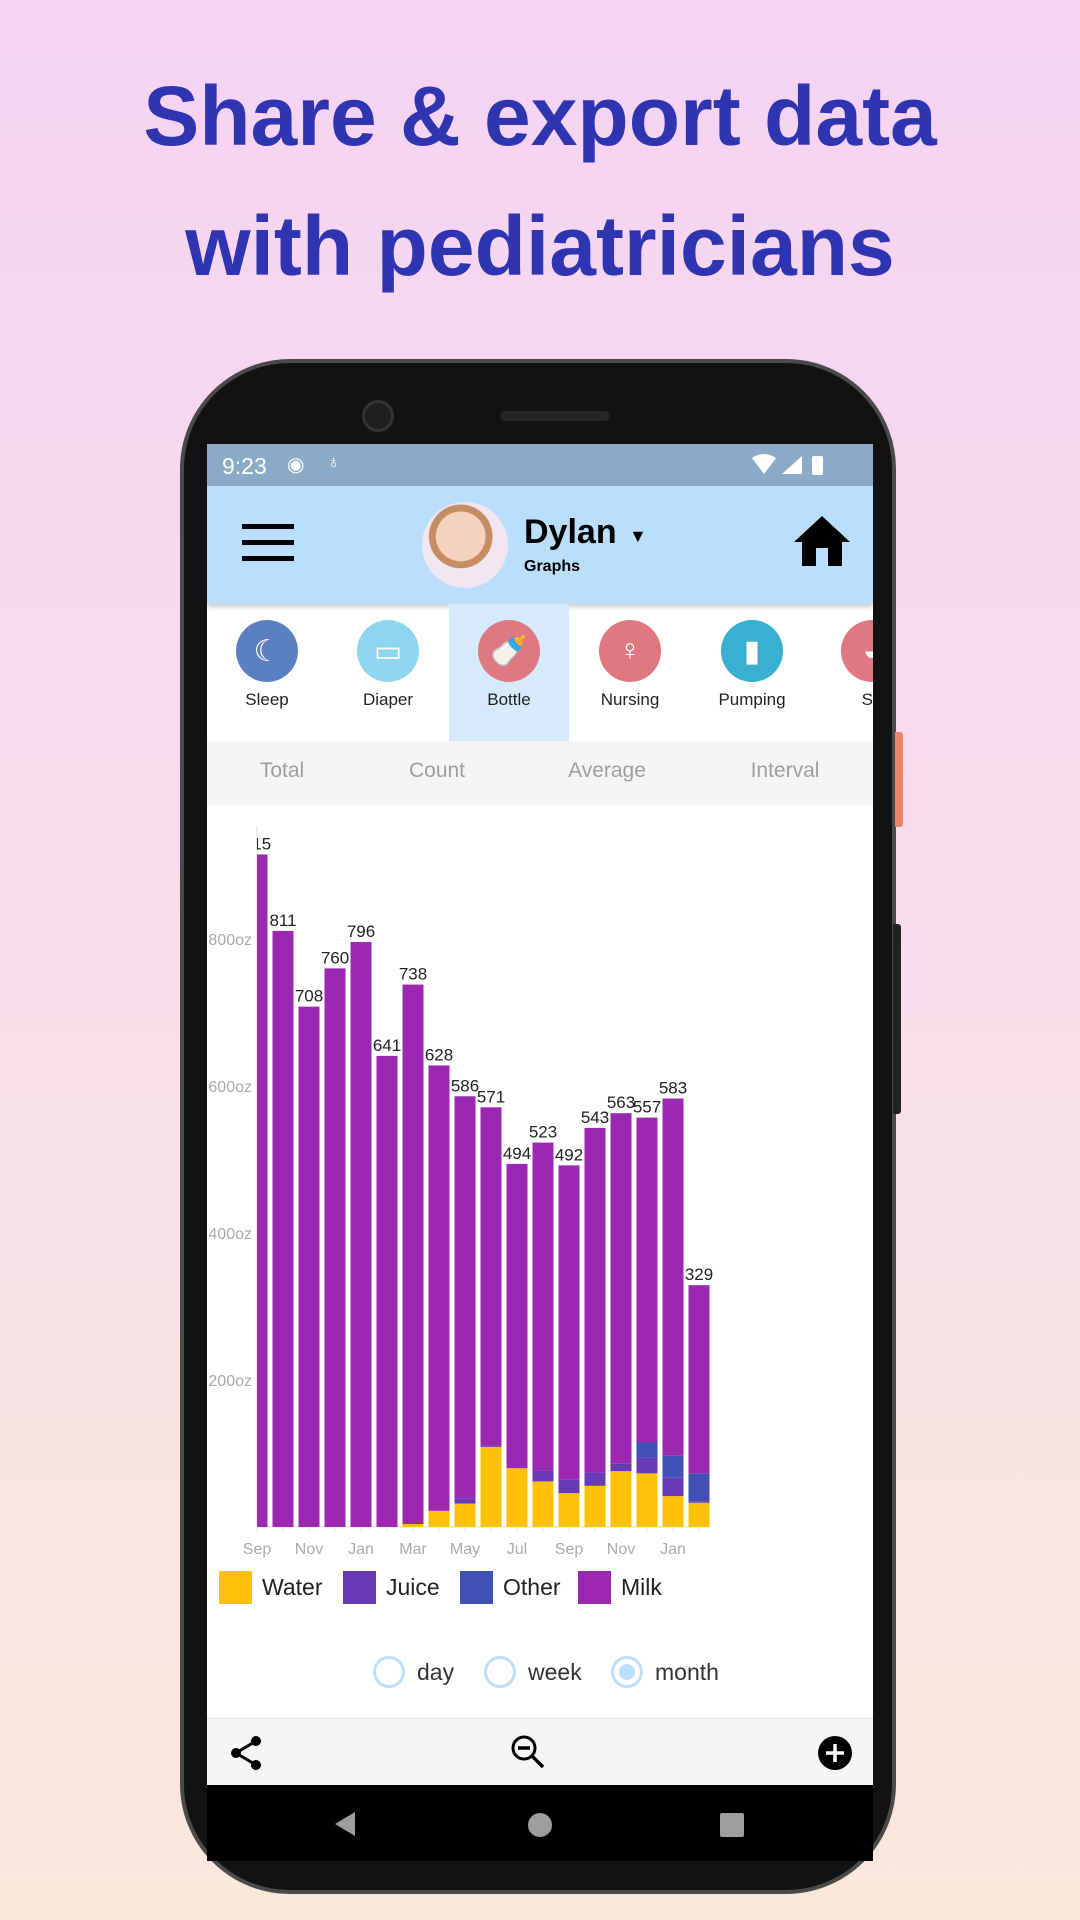 The height and width of the screenshot is (1920, 1080). Describe the element at coordinates (638, 536) in the screenshot. I see `dropdown-icon: ▼` at that location.